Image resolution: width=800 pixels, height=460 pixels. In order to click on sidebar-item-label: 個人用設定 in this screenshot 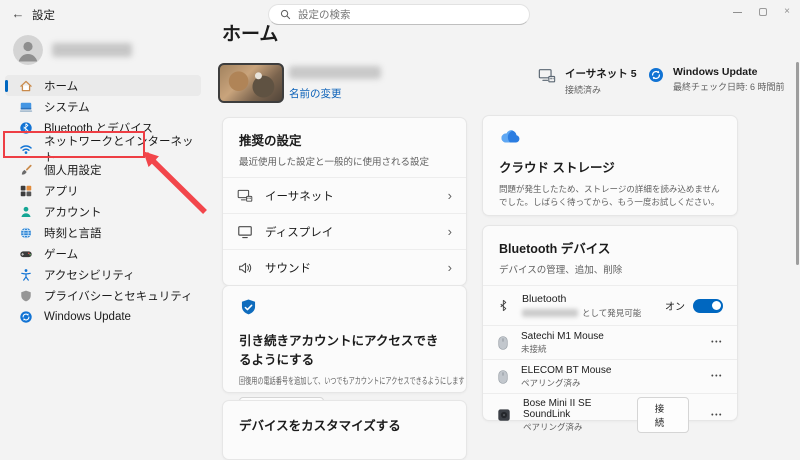, I will do `click(73, 170)`.